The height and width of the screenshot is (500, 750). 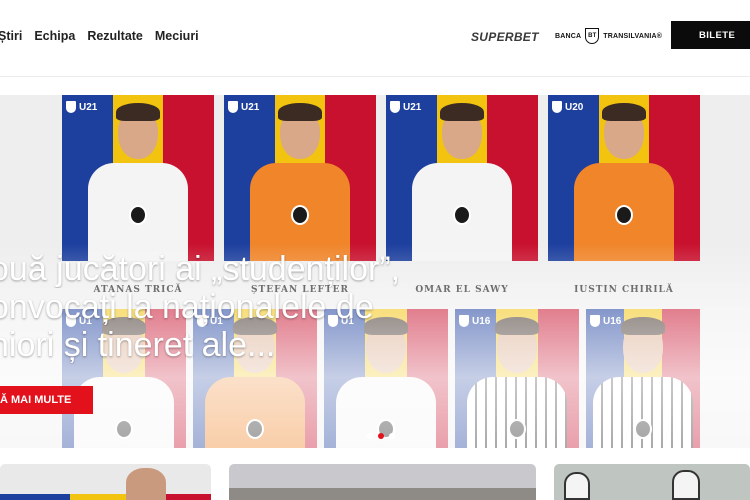 I want to click on read-more-button: Ă MAI MULTE, so click(x=46, y=400).